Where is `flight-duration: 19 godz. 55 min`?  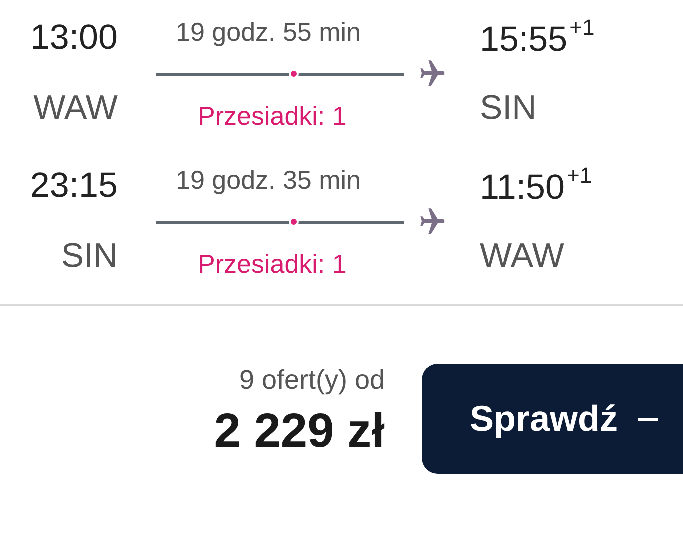 flight-duration: 19 godz. 55 min is located at coordinates (269, 32).